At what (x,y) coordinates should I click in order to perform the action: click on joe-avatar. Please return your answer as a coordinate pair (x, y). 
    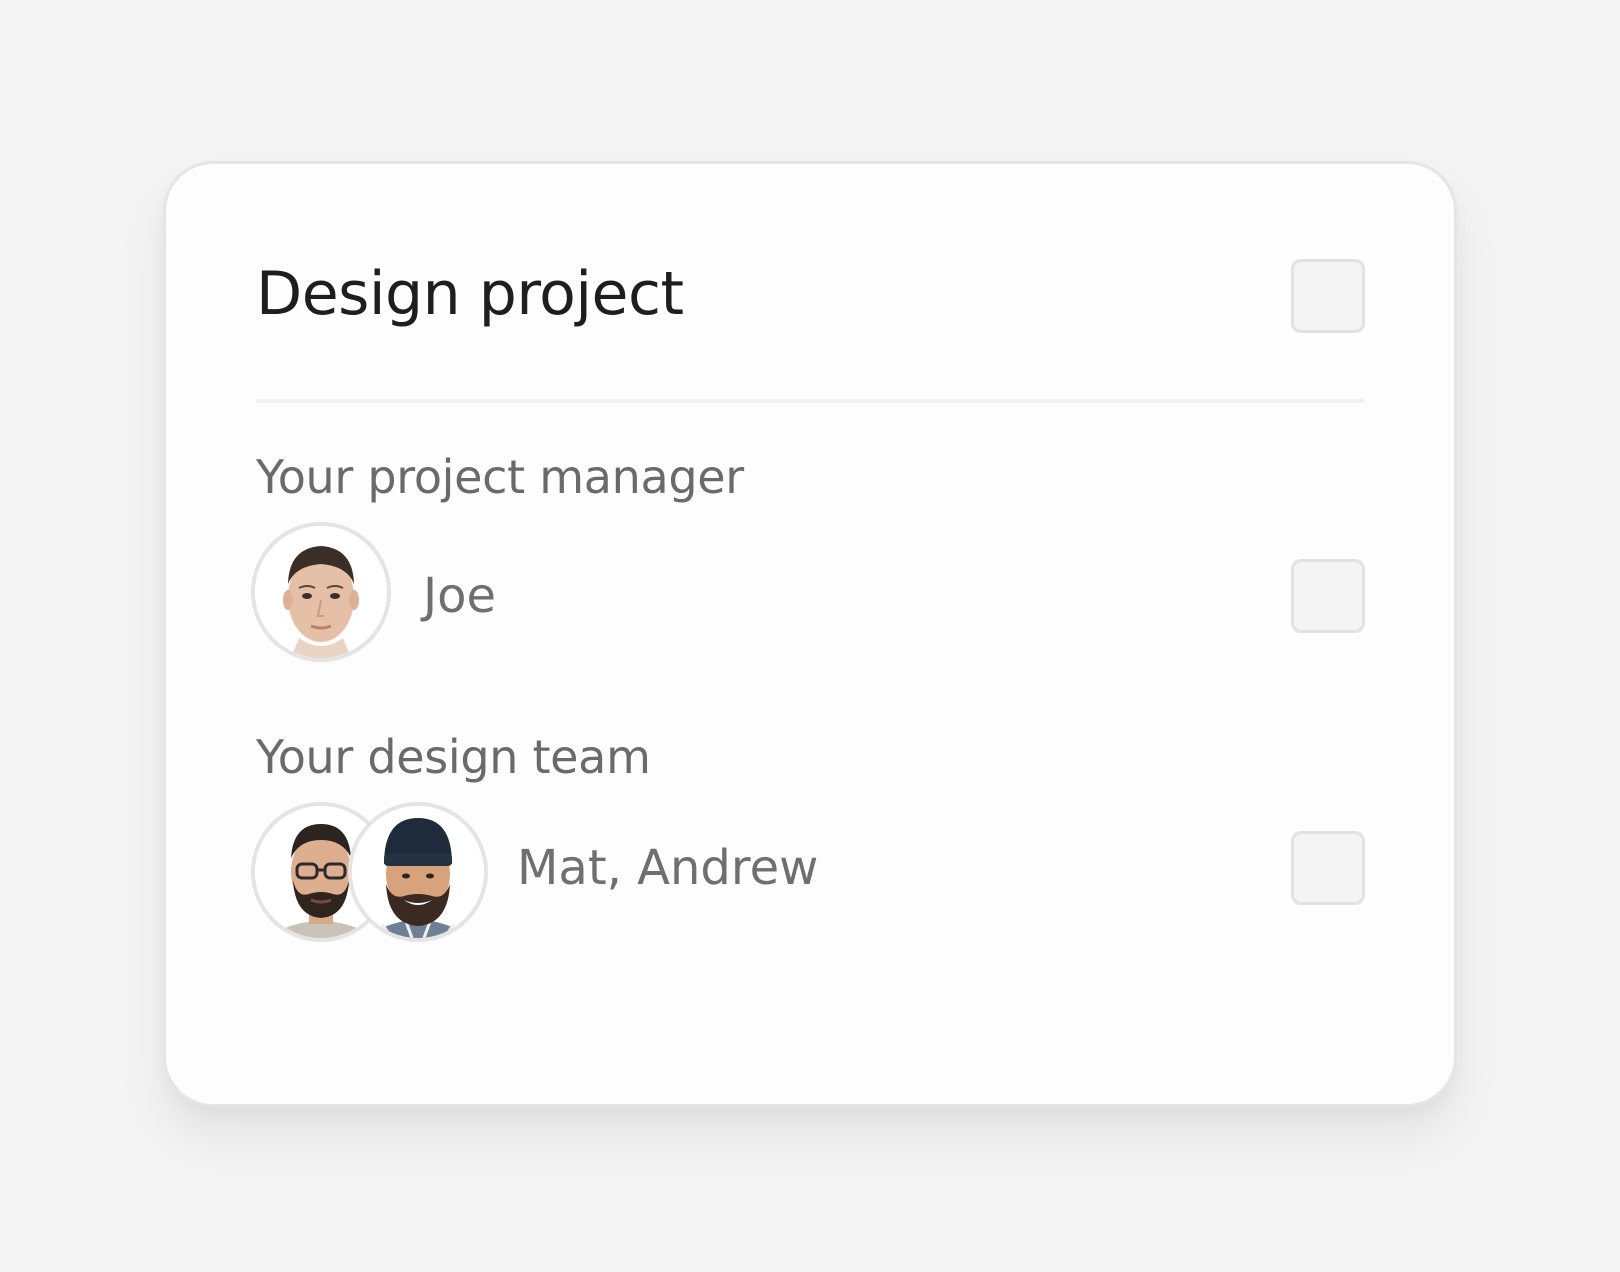
    Looking at the image, I should click on (321, 592).